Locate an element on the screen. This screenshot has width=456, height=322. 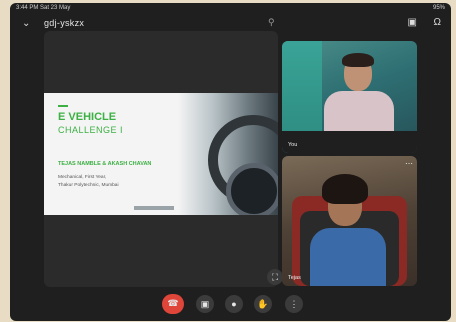
car-wheel is located at coordinates (252, 189).